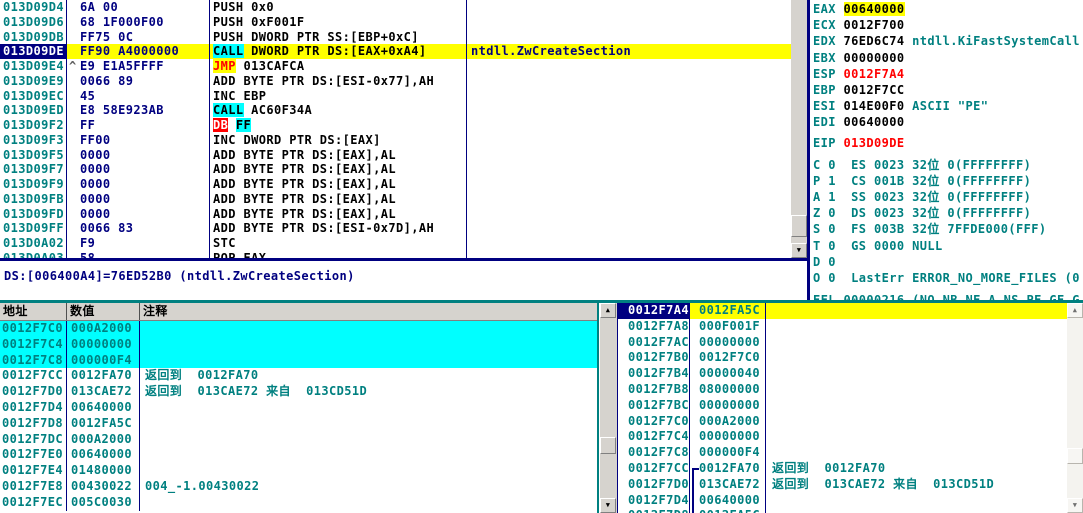  I want to click on stack-row: 0012F7A8 000F001F, so click(842, 326).